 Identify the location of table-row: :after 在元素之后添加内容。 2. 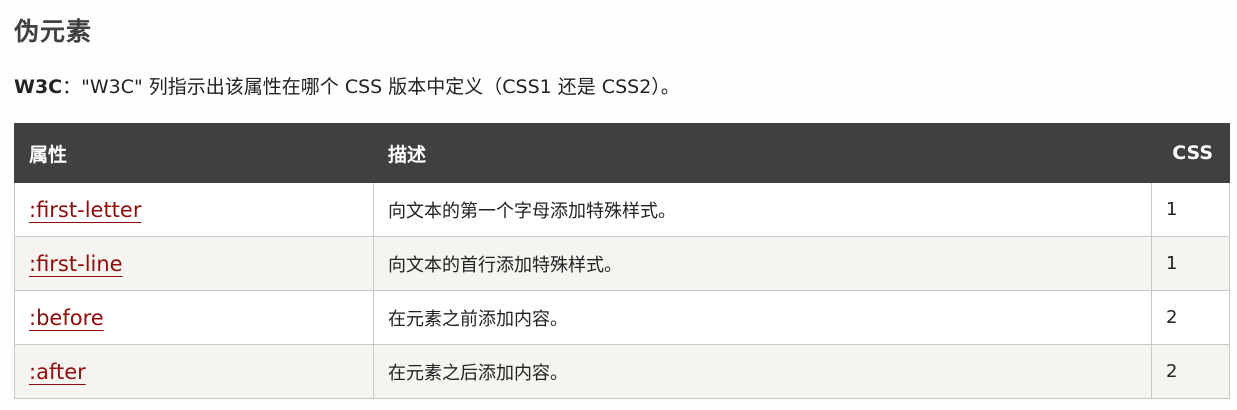
(622, 371).